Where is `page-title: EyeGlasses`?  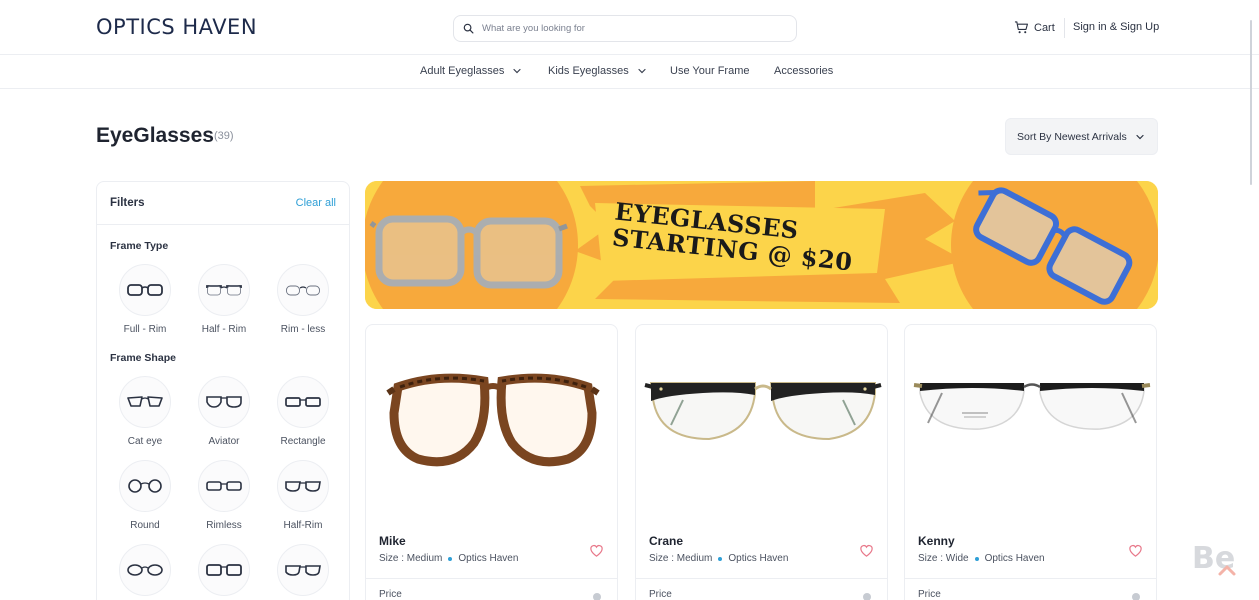 page-title: EyeGlasses is located at coordinates (155, 135).